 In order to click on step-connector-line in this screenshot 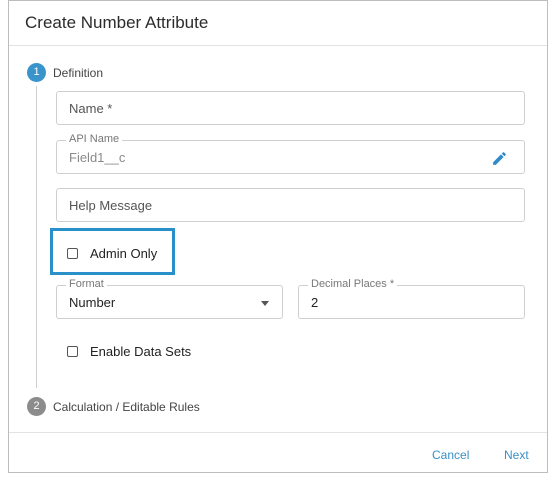, I will do `click(36, 237)`.